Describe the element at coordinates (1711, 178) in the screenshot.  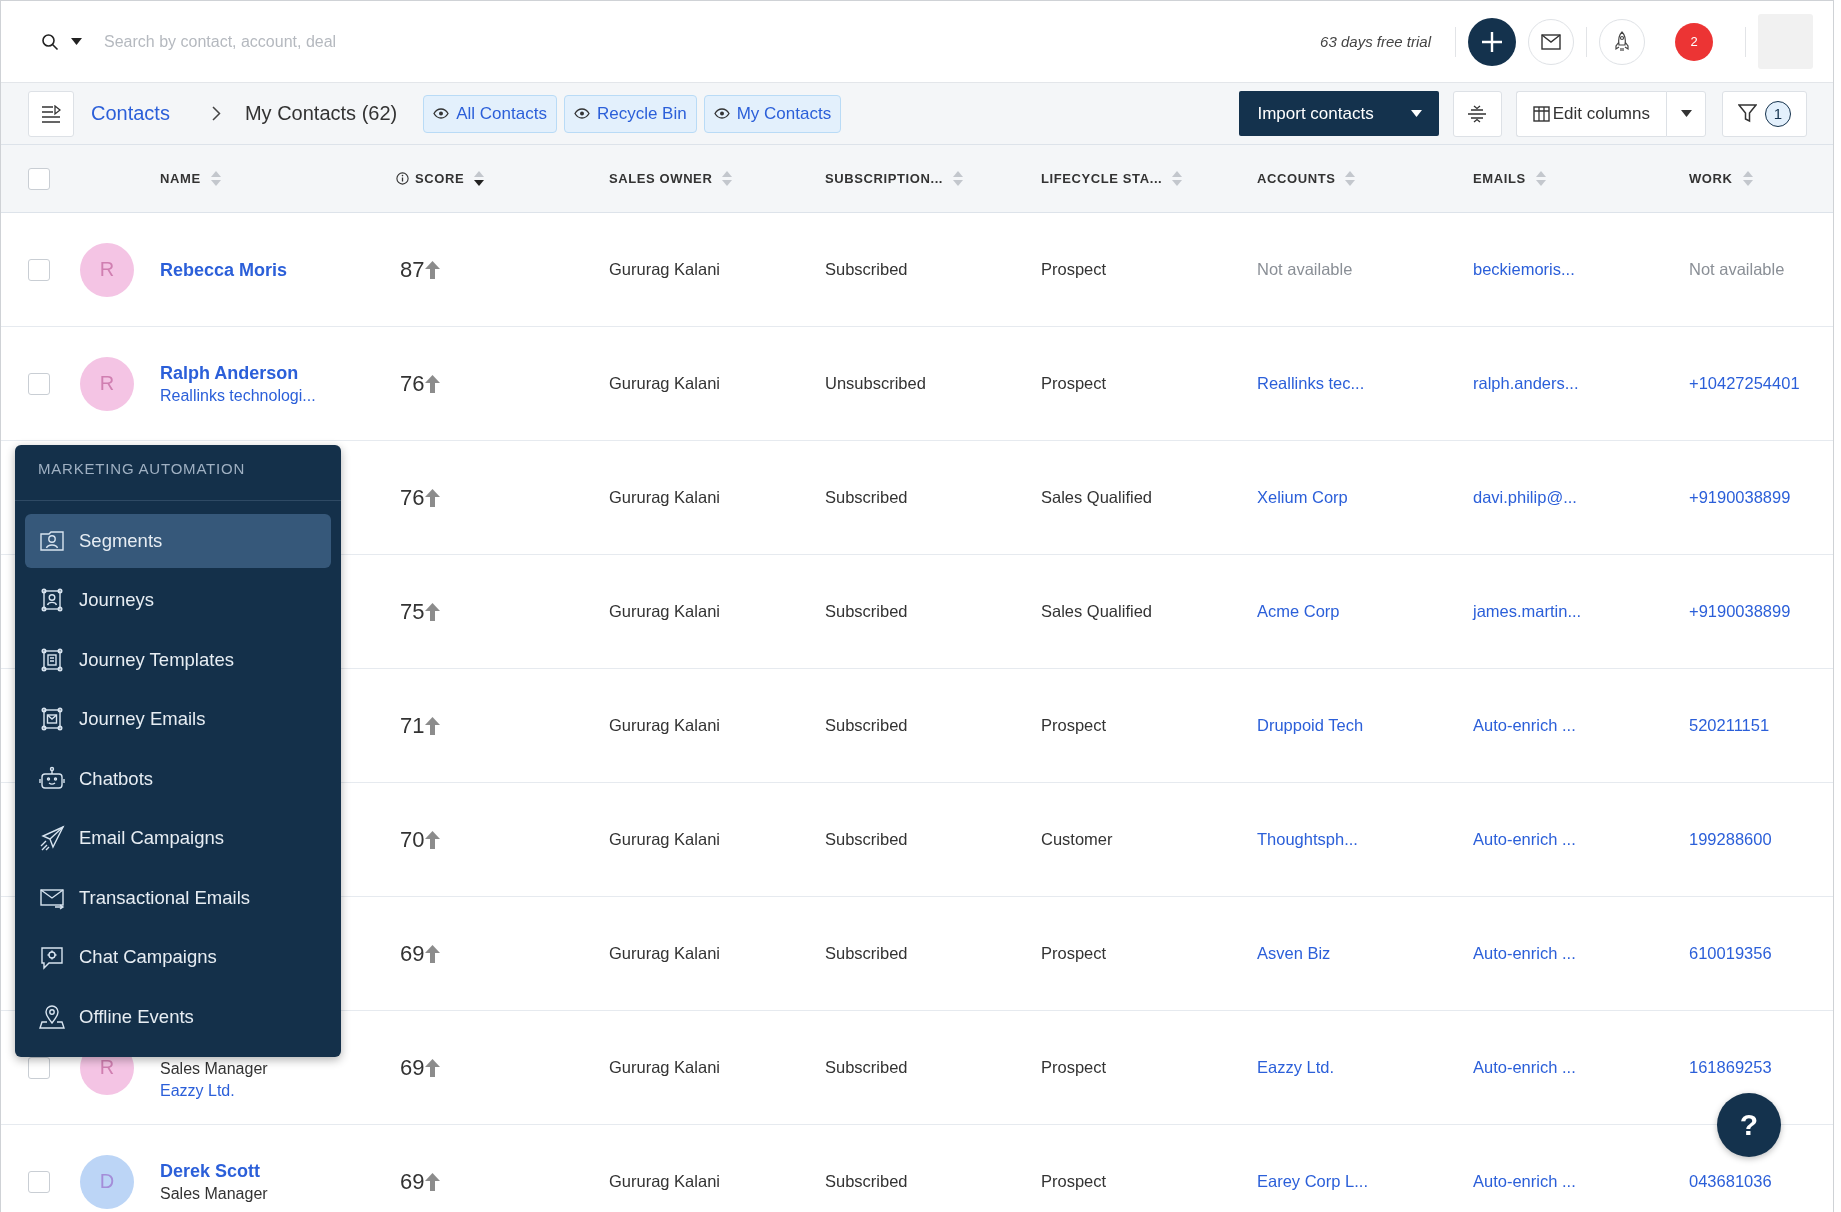
I see `column-header: WORK` at that location.